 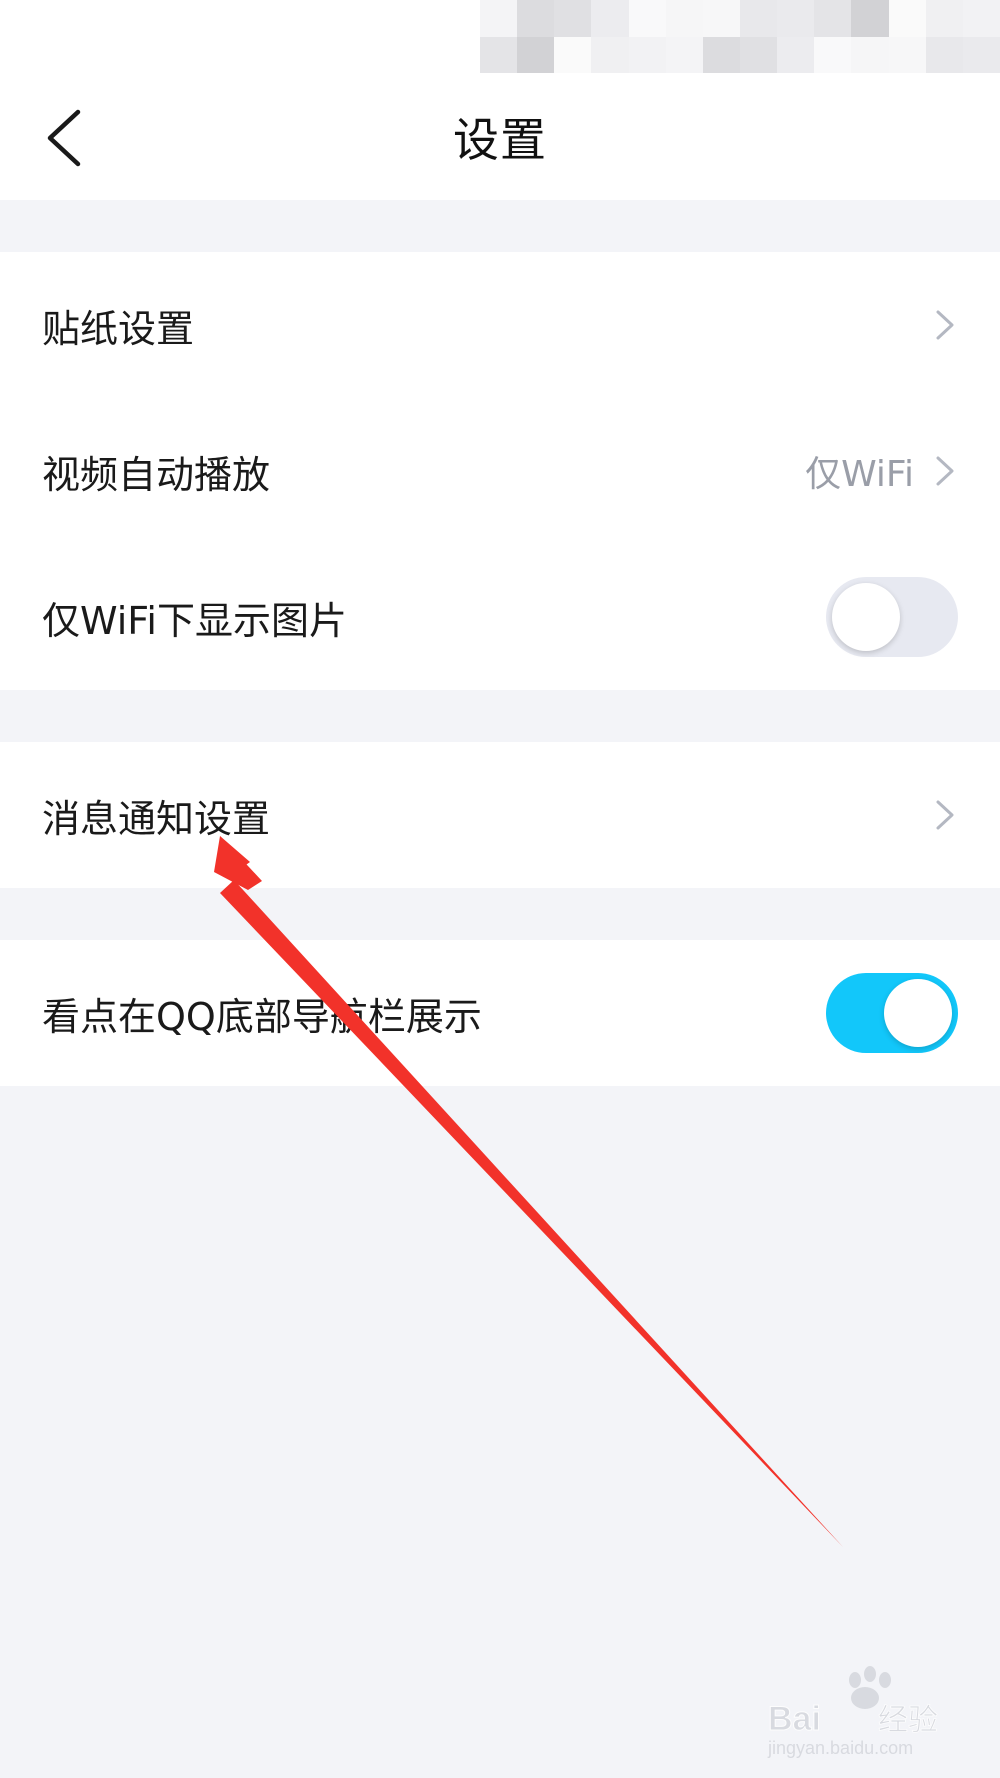 I want to click on wifi-images-row: 仅WiFi下显示图片, so click(x=500, y=617).